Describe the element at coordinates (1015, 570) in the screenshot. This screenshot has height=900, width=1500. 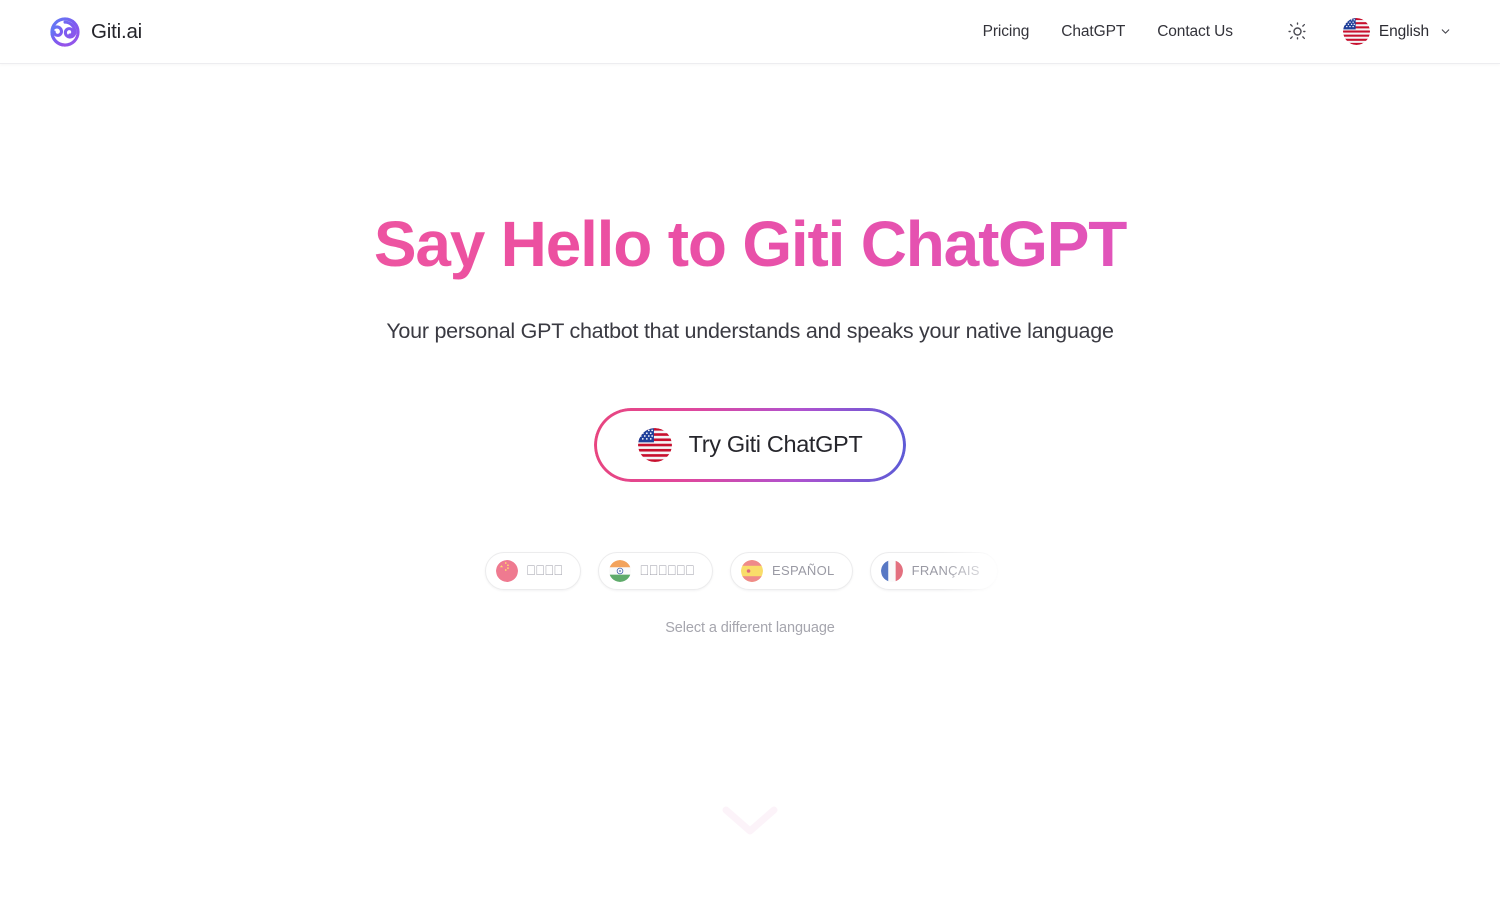
I see `language-pill-german` at that location.